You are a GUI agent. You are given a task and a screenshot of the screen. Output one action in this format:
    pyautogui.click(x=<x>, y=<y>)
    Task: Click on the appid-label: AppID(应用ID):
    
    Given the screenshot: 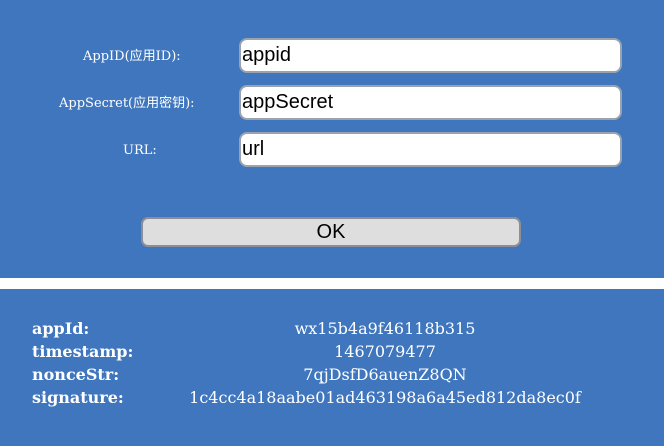 What is the action you would take?
    pyautogui.click(x=132, y=56)
    